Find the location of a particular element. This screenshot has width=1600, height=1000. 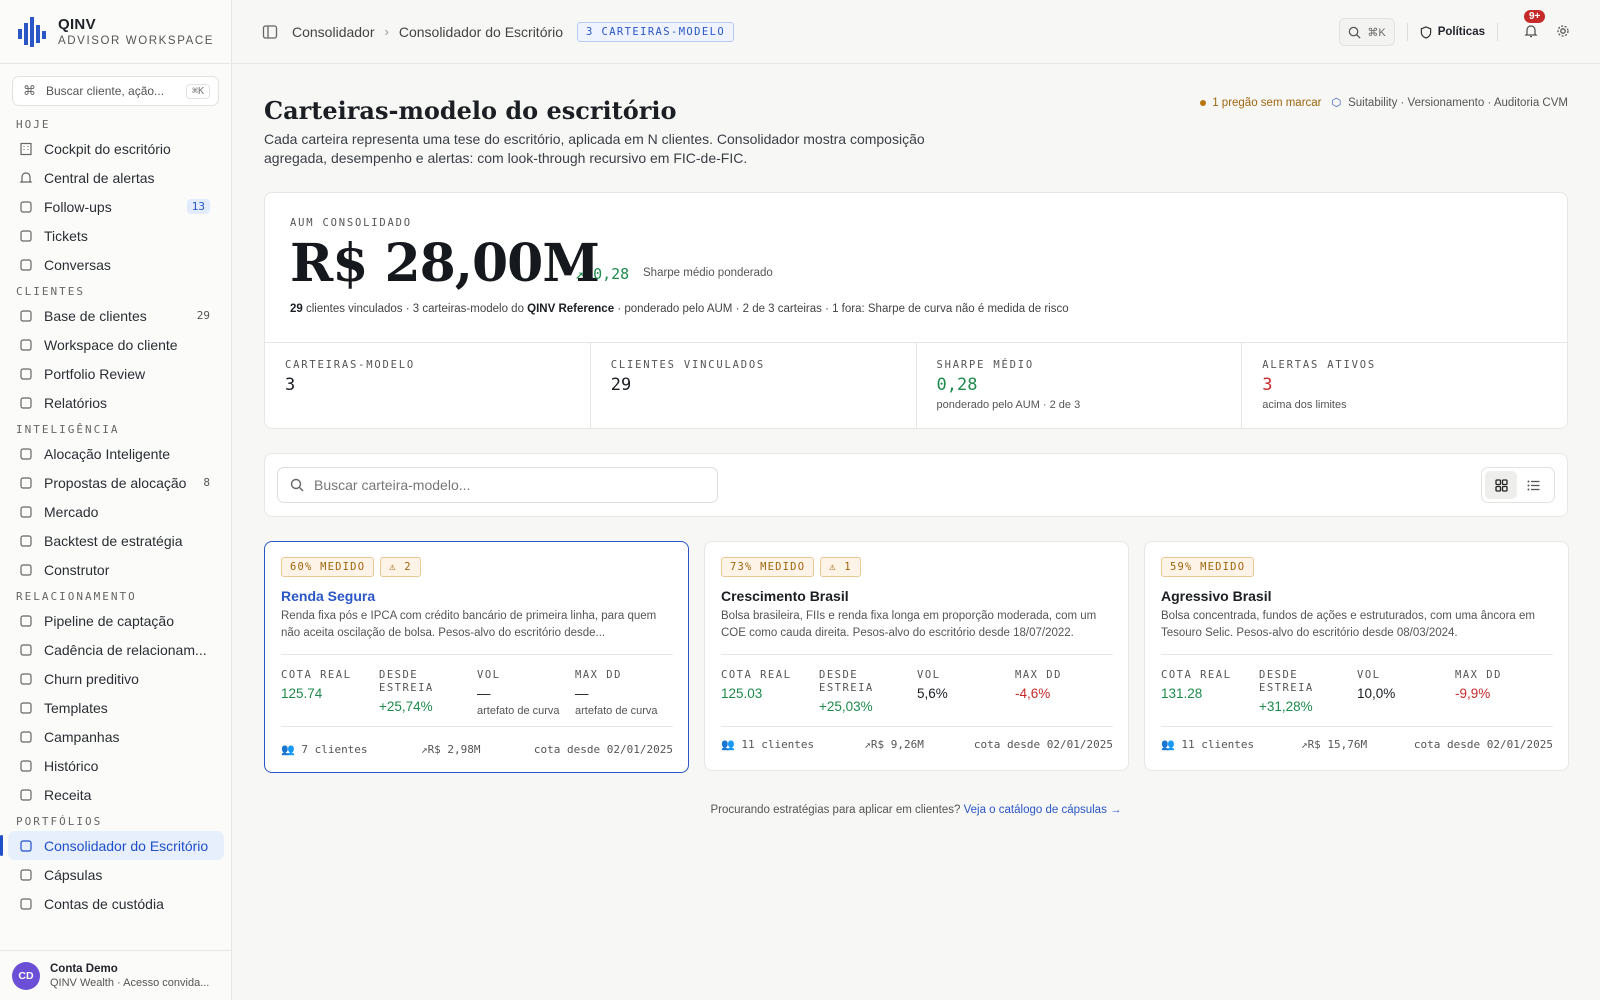

notifications-button: 9+ is located at coordinates (1535, 25).